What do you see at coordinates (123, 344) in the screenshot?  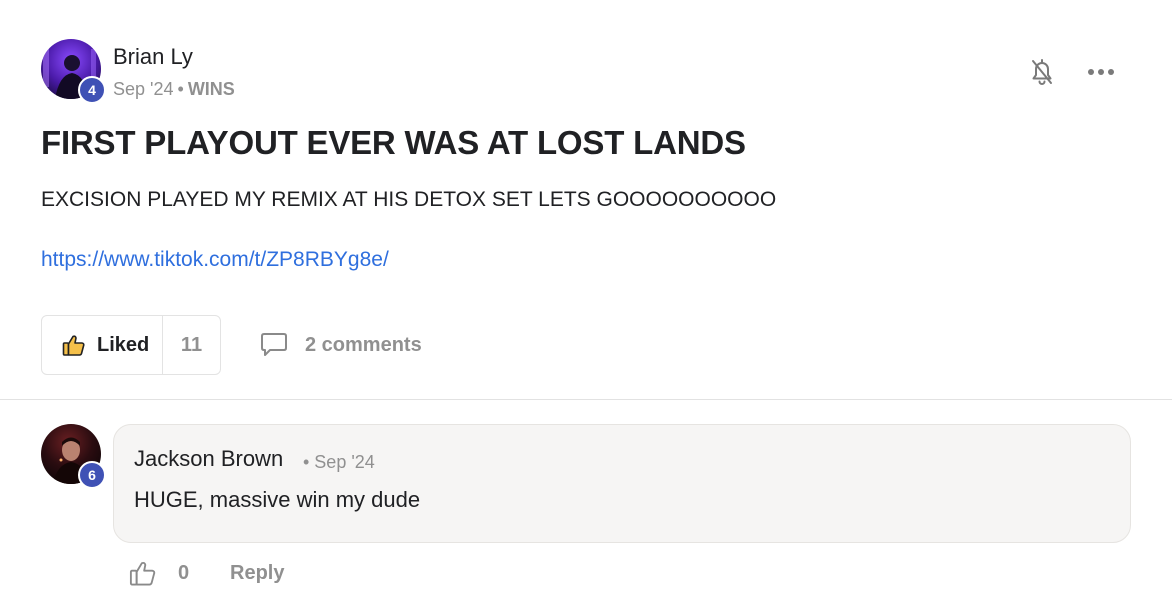 I see `like-label: Liked` at bounding box center [123, 344].